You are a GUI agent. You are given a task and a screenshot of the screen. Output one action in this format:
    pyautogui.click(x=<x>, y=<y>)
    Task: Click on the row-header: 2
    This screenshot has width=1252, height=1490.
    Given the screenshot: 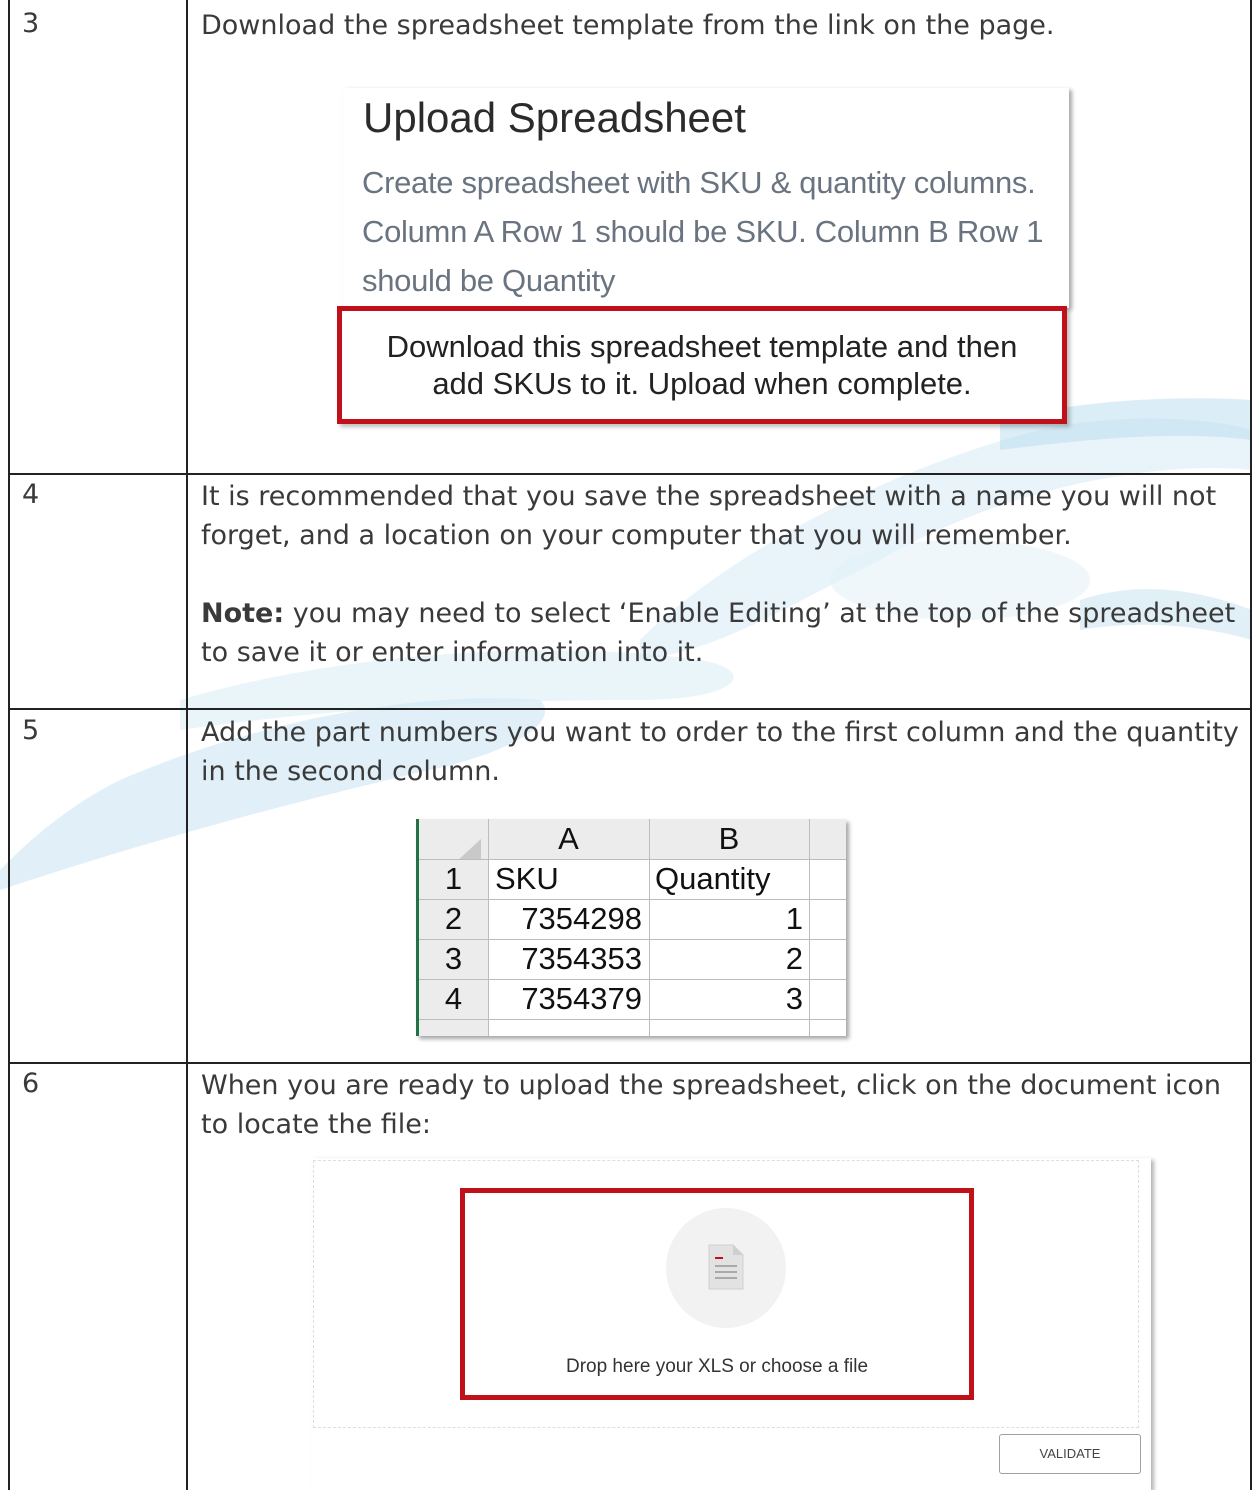 What is the action you would take?
    pyautogui.click(x=453, y=919)
    